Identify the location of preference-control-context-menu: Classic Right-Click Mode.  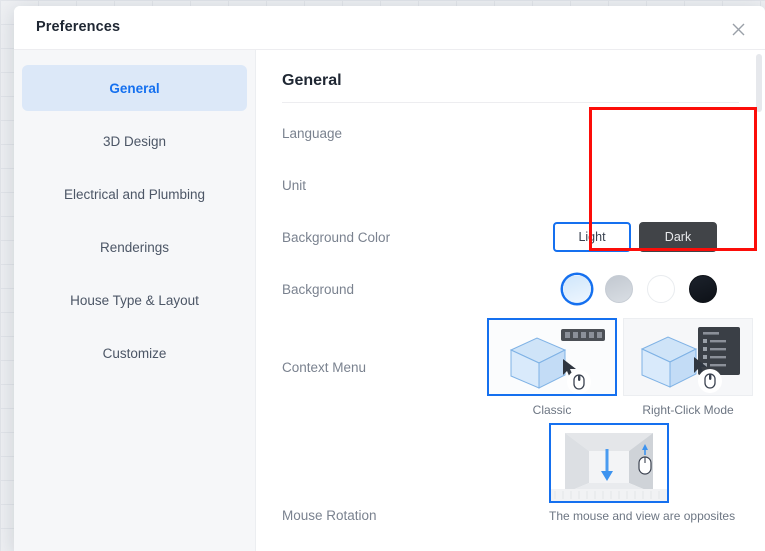
(626, 367).